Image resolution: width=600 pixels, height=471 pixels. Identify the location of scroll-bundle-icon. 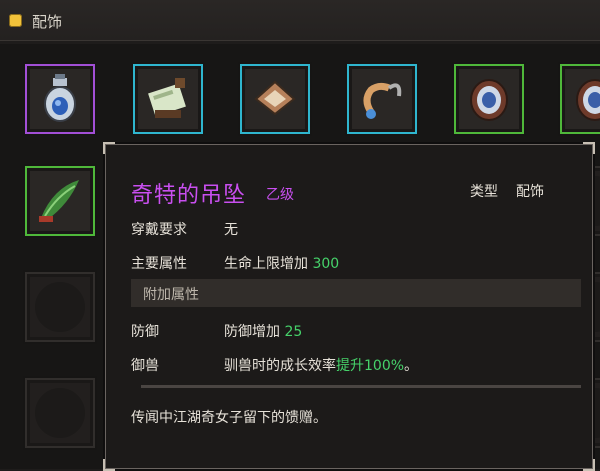
(167, 98).